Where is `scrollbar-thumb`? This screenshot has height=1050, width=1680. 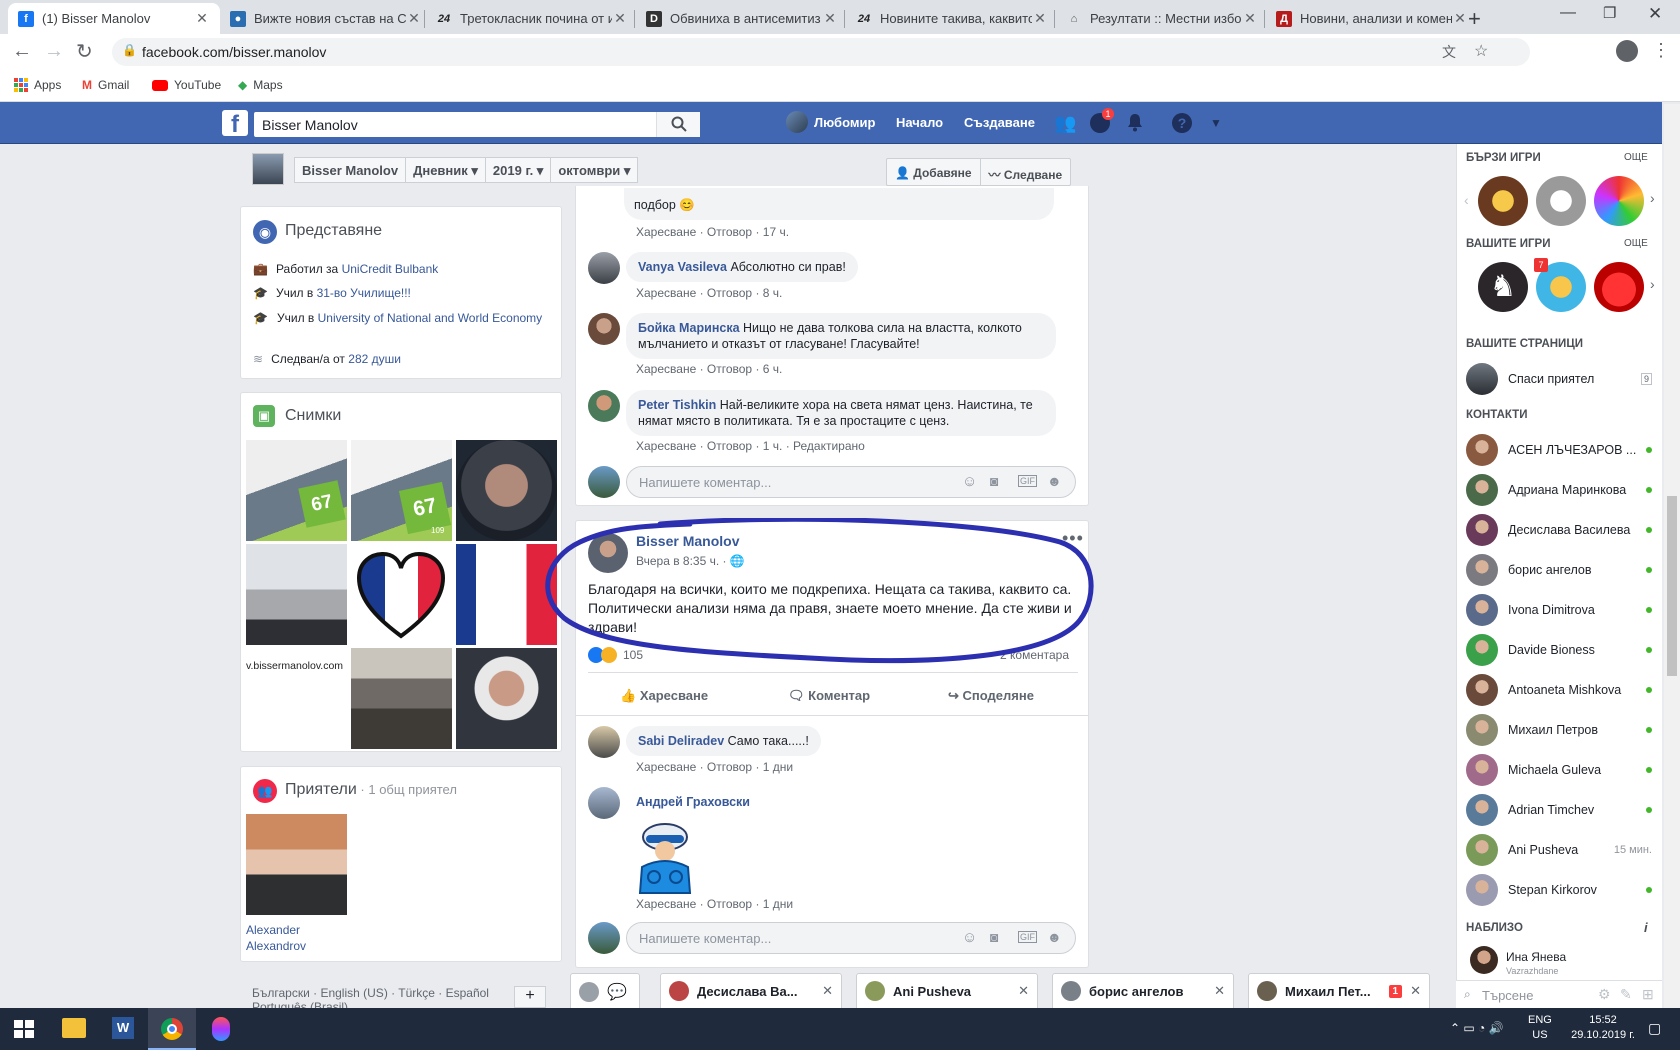 scrollbar-thumb is located at coordinates (1672, 586).